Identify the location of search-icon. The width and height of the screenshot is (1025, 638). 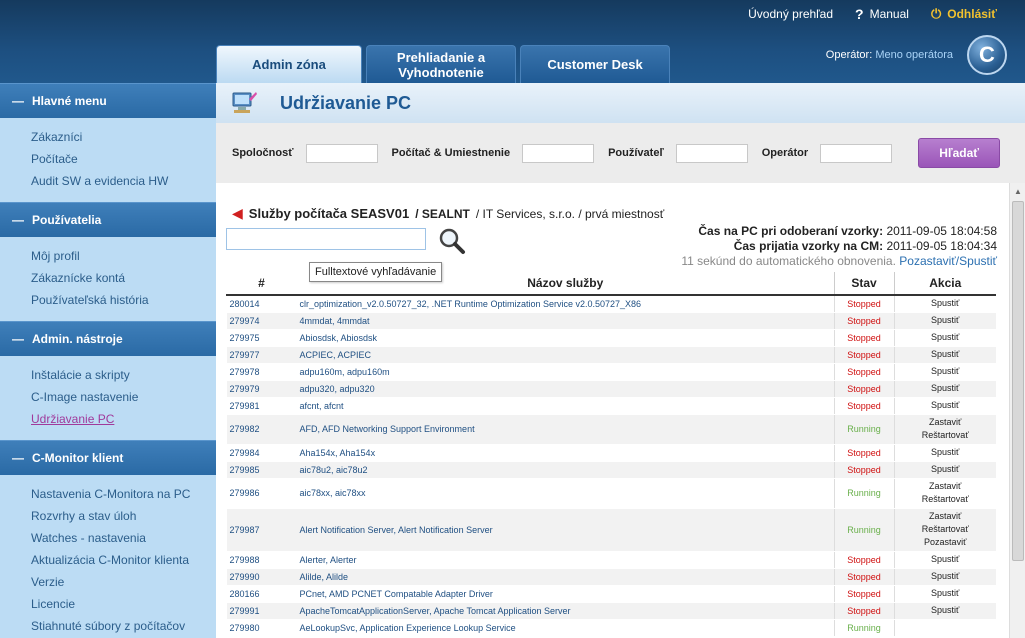
(452, 241).